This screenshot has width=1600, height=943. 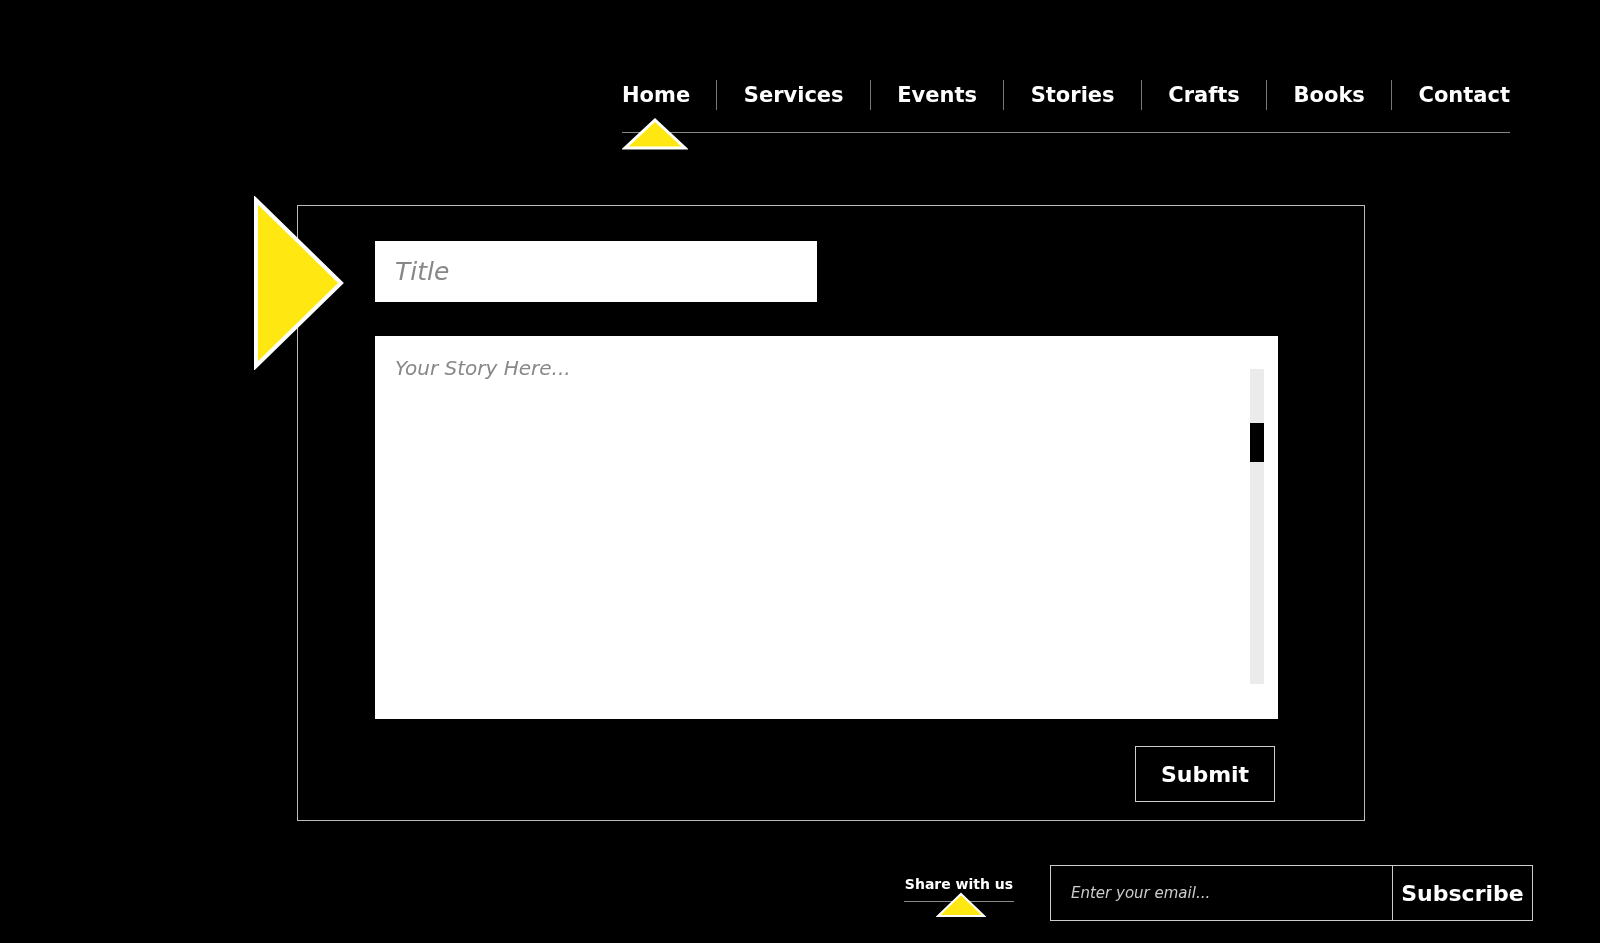 I want to click on nav-link: Crafts, so click(x=1204, y=95).